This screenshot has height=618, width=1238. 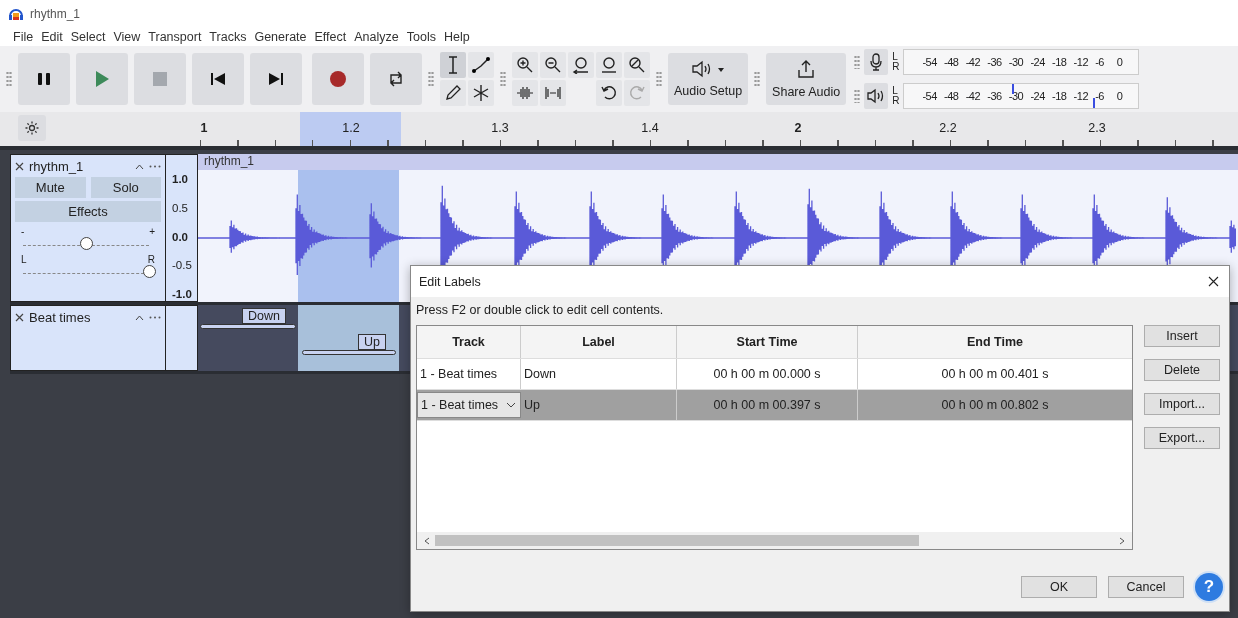 I want to click on mute-button: Mute, so click(x=50, y=187).